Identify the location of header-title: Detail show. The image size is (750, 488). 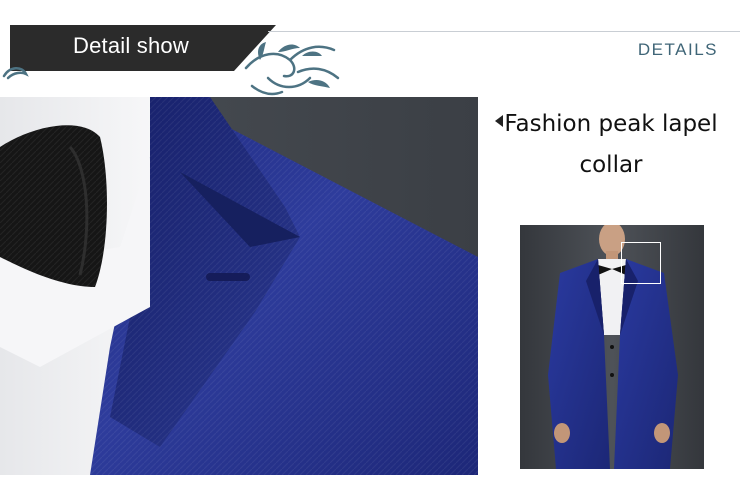
(131, 45).